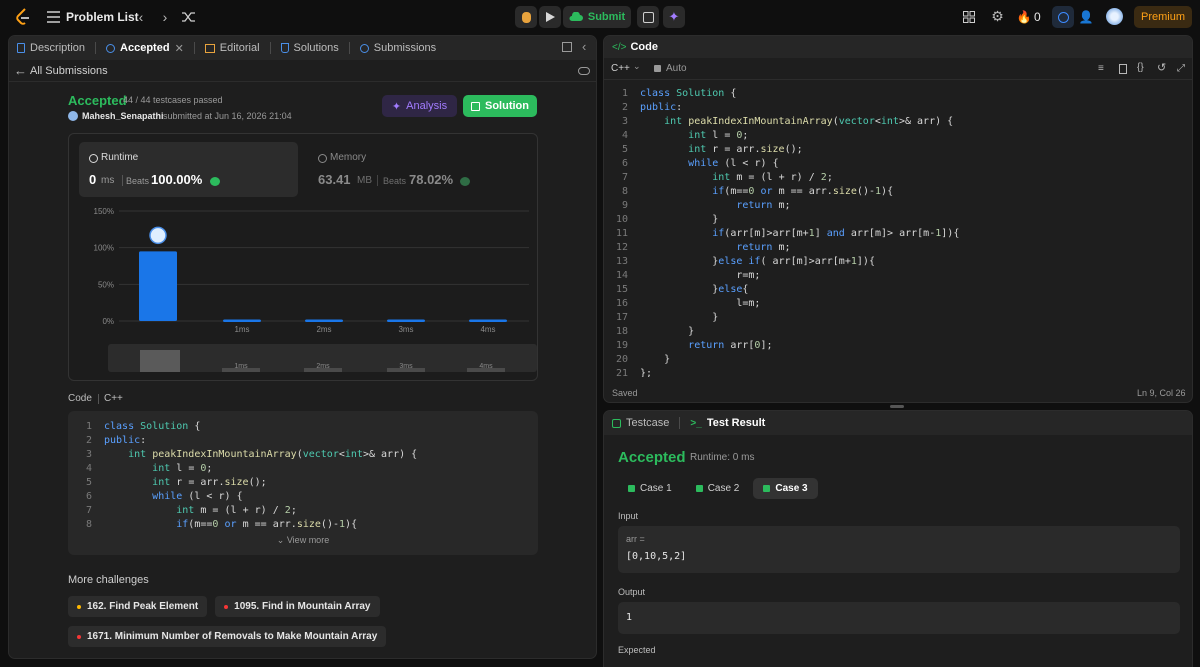 This screenshot has width=1200, height=667. I want to click on challenge-chip: 162. Find Peak Element, so click(138, 606).